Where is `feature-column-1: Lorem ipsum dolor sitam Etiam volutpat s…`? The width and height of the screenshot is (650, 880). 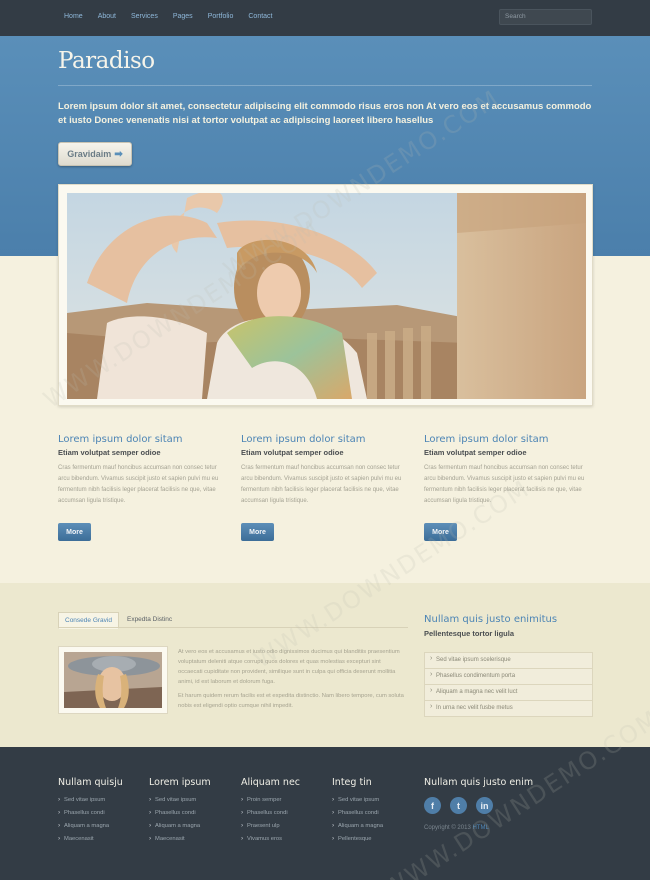 feature-column-1: Lorem ipsum dolor sitam Etiam volutpat s… is located at coordinates (143, 470).